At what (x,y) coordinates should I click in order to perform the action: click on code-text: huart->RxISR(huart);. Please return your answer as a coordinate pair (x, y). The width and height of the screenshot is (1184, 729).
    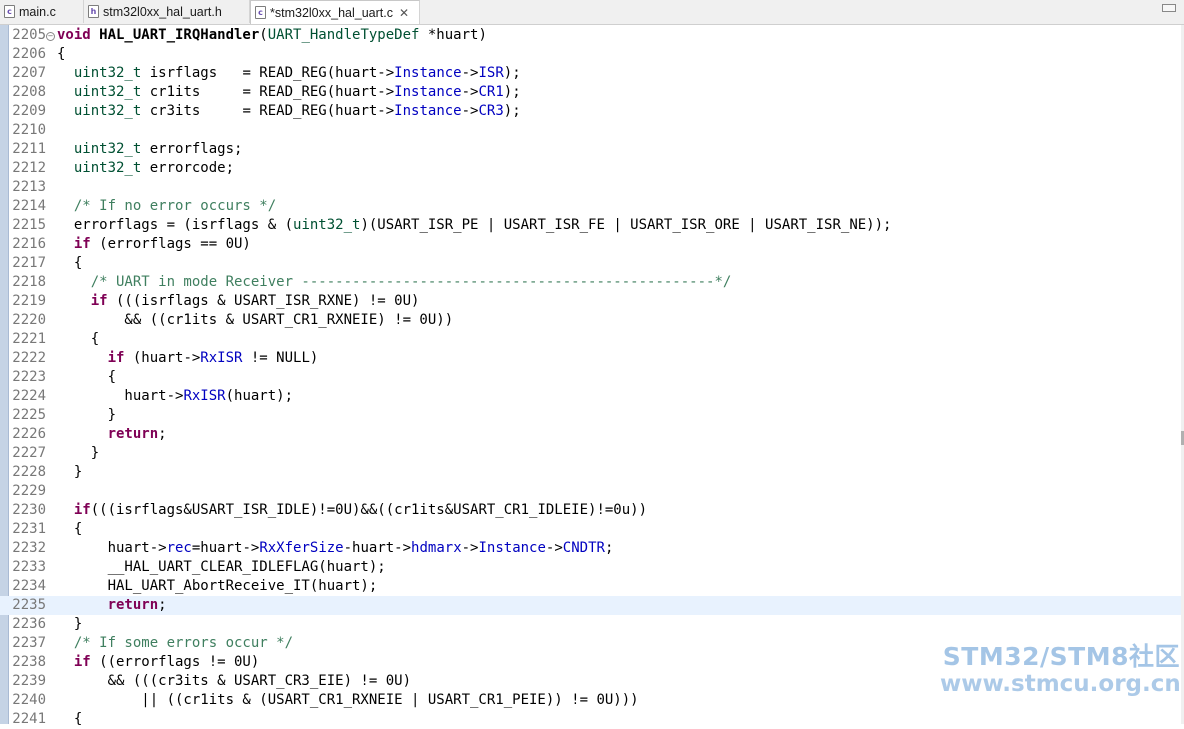
    Looking at the image, I should click on (175, 396).